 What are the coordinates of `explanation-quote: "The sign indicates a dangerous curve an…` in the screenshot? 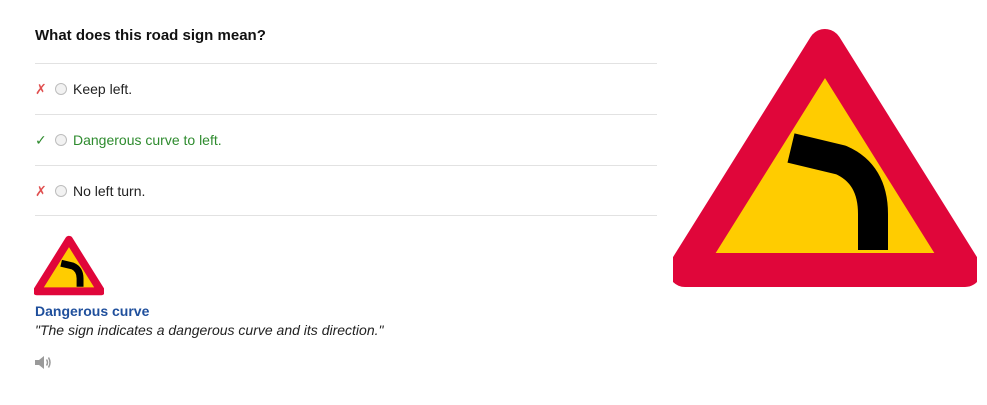 It's located at (209, 330).